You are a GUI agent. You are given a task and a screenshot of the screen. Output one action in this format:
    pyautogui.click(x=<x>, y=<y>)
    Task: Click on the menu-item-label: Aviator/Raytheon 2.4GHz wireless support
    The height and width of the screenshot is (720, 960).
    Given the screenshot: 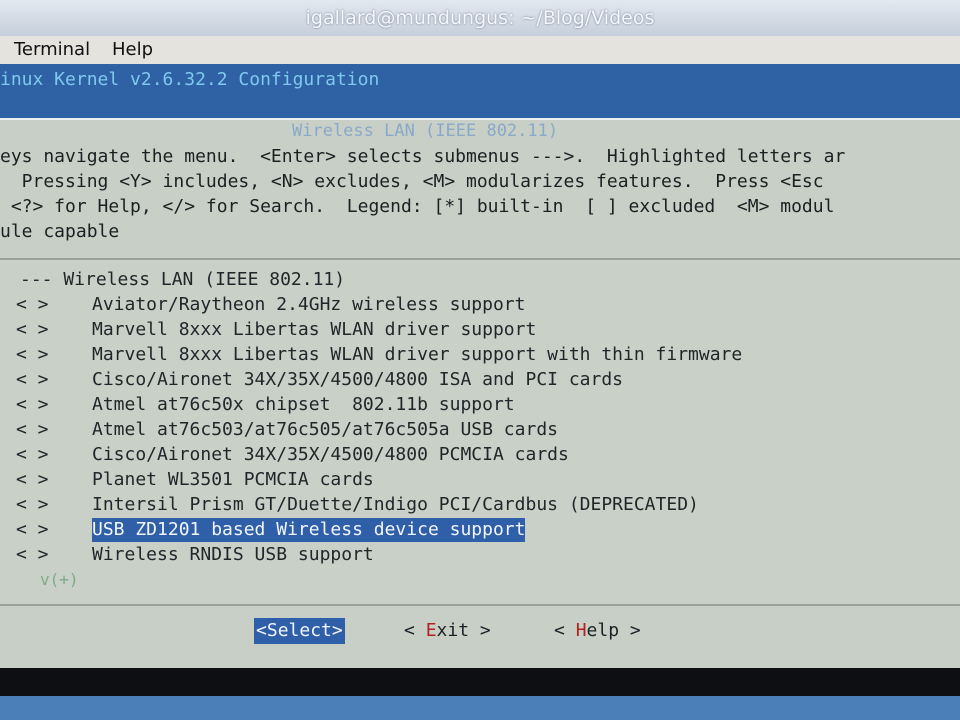 What is the action you would take?
    pyautogui.click(x=309, y=304)
    